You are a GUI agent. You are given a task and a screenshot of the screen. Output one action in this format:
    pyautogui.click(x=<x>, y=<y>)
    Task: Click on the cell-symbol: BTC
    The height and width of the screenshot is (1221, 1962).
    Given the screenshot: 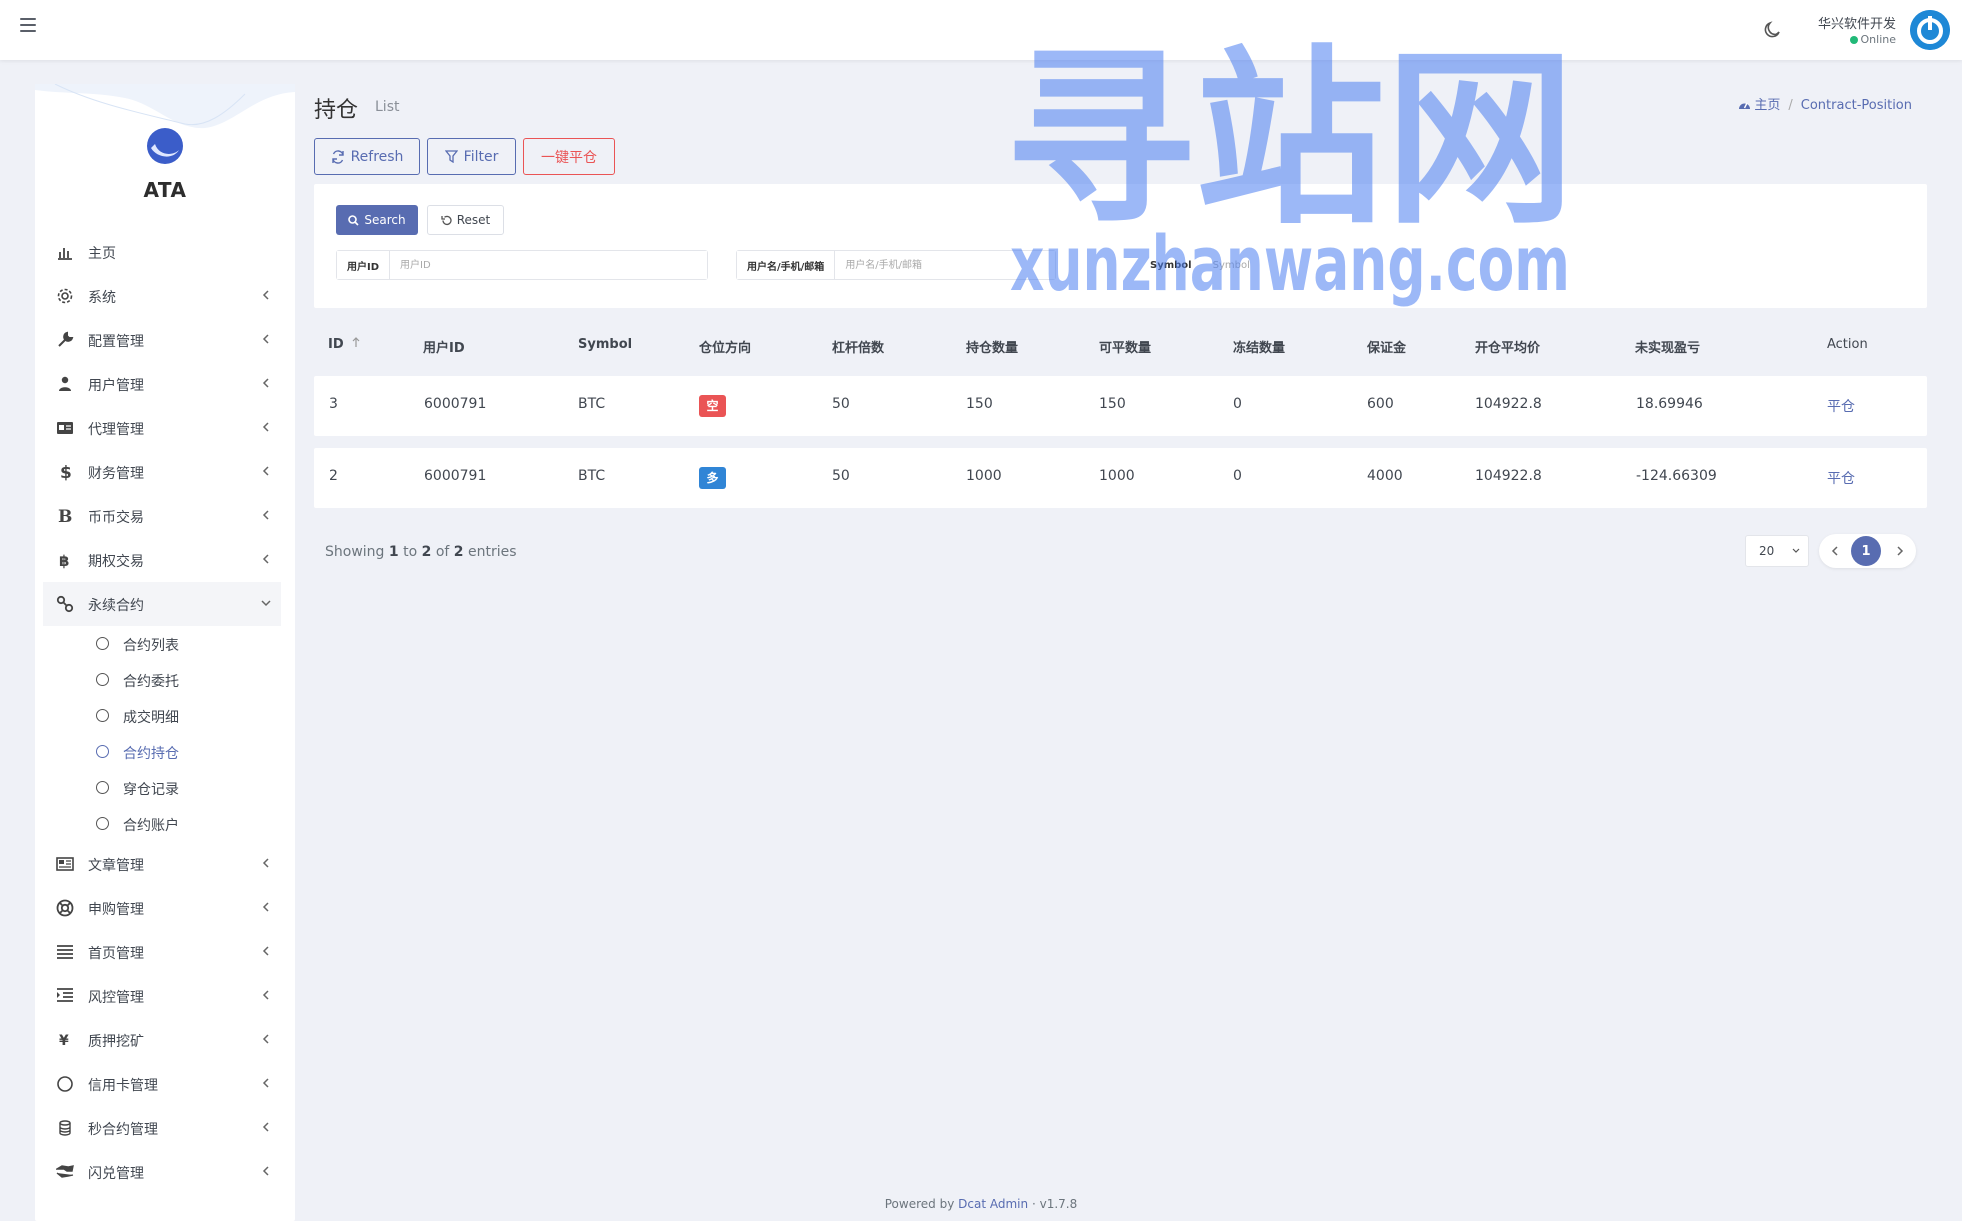 What is the action you would take?
    pyautogui.click(x=592, y=476)
    